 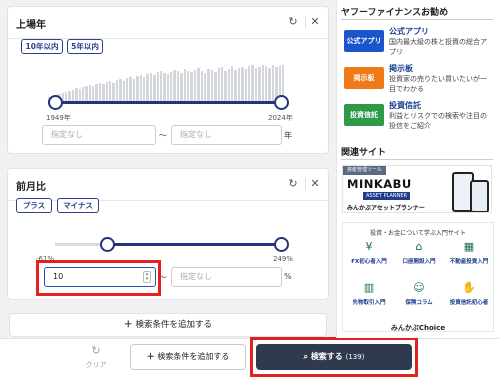 I want to click on board-icon: 掲示板, so click(x=364, y=78).